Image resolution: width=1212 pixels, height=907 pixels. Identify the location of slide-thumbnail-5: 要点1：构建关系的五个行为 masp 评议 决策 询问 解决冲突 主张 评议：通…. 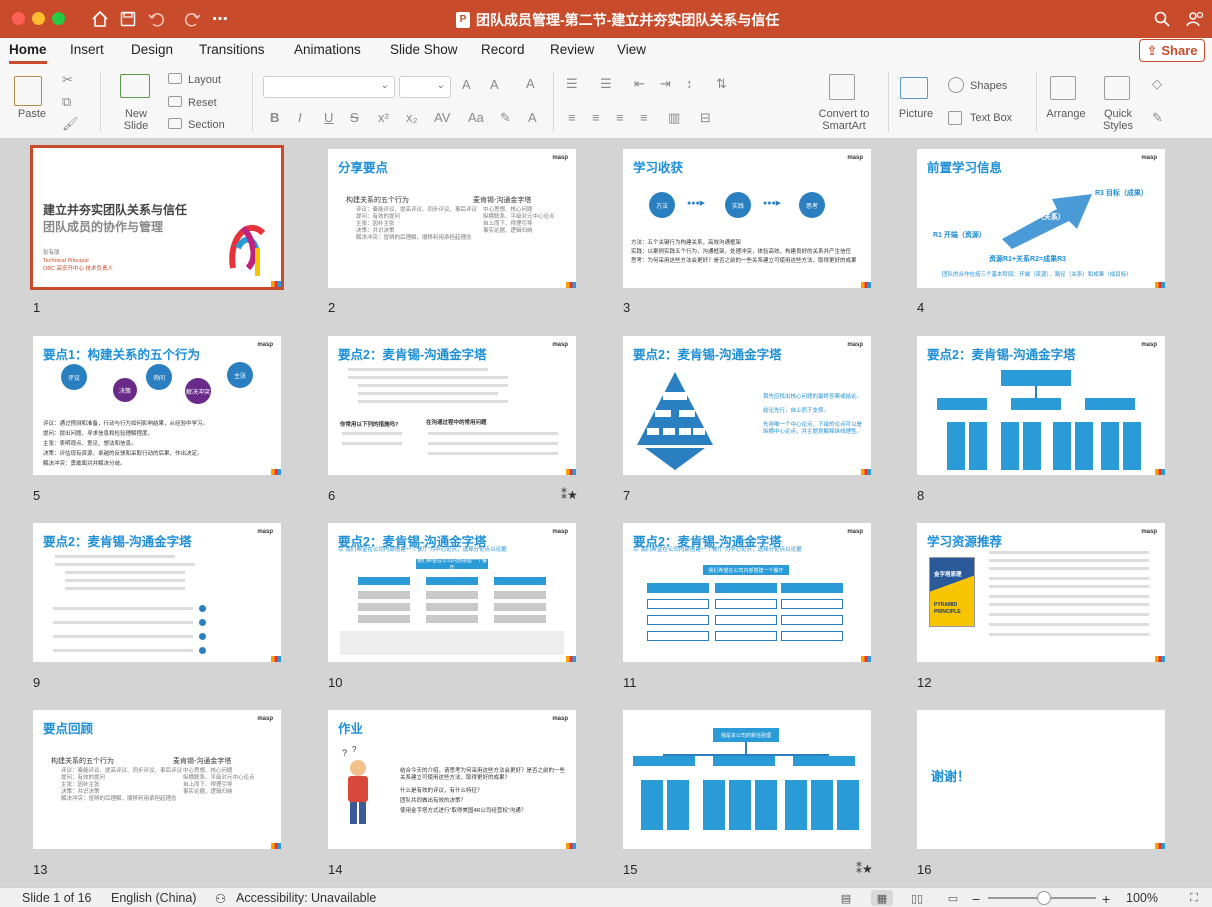
(157, 405).